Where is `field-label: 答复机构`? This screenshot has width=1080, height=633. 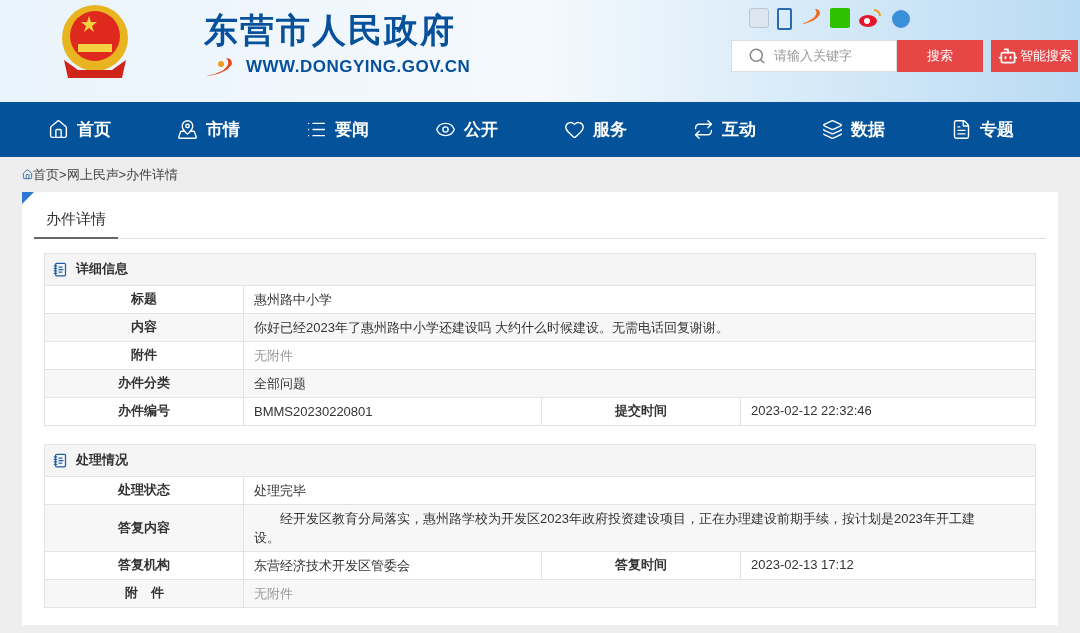 field-label: 答复机构 is located at coordinates (144, 565).